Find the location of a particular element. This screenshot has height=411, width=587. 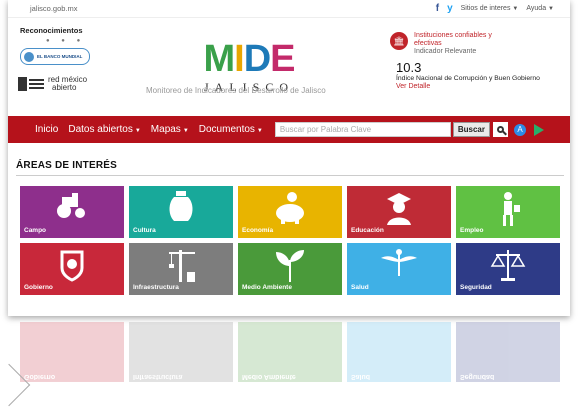

help-menu: Ayuda ▼ is located at coordinates (540, 8).